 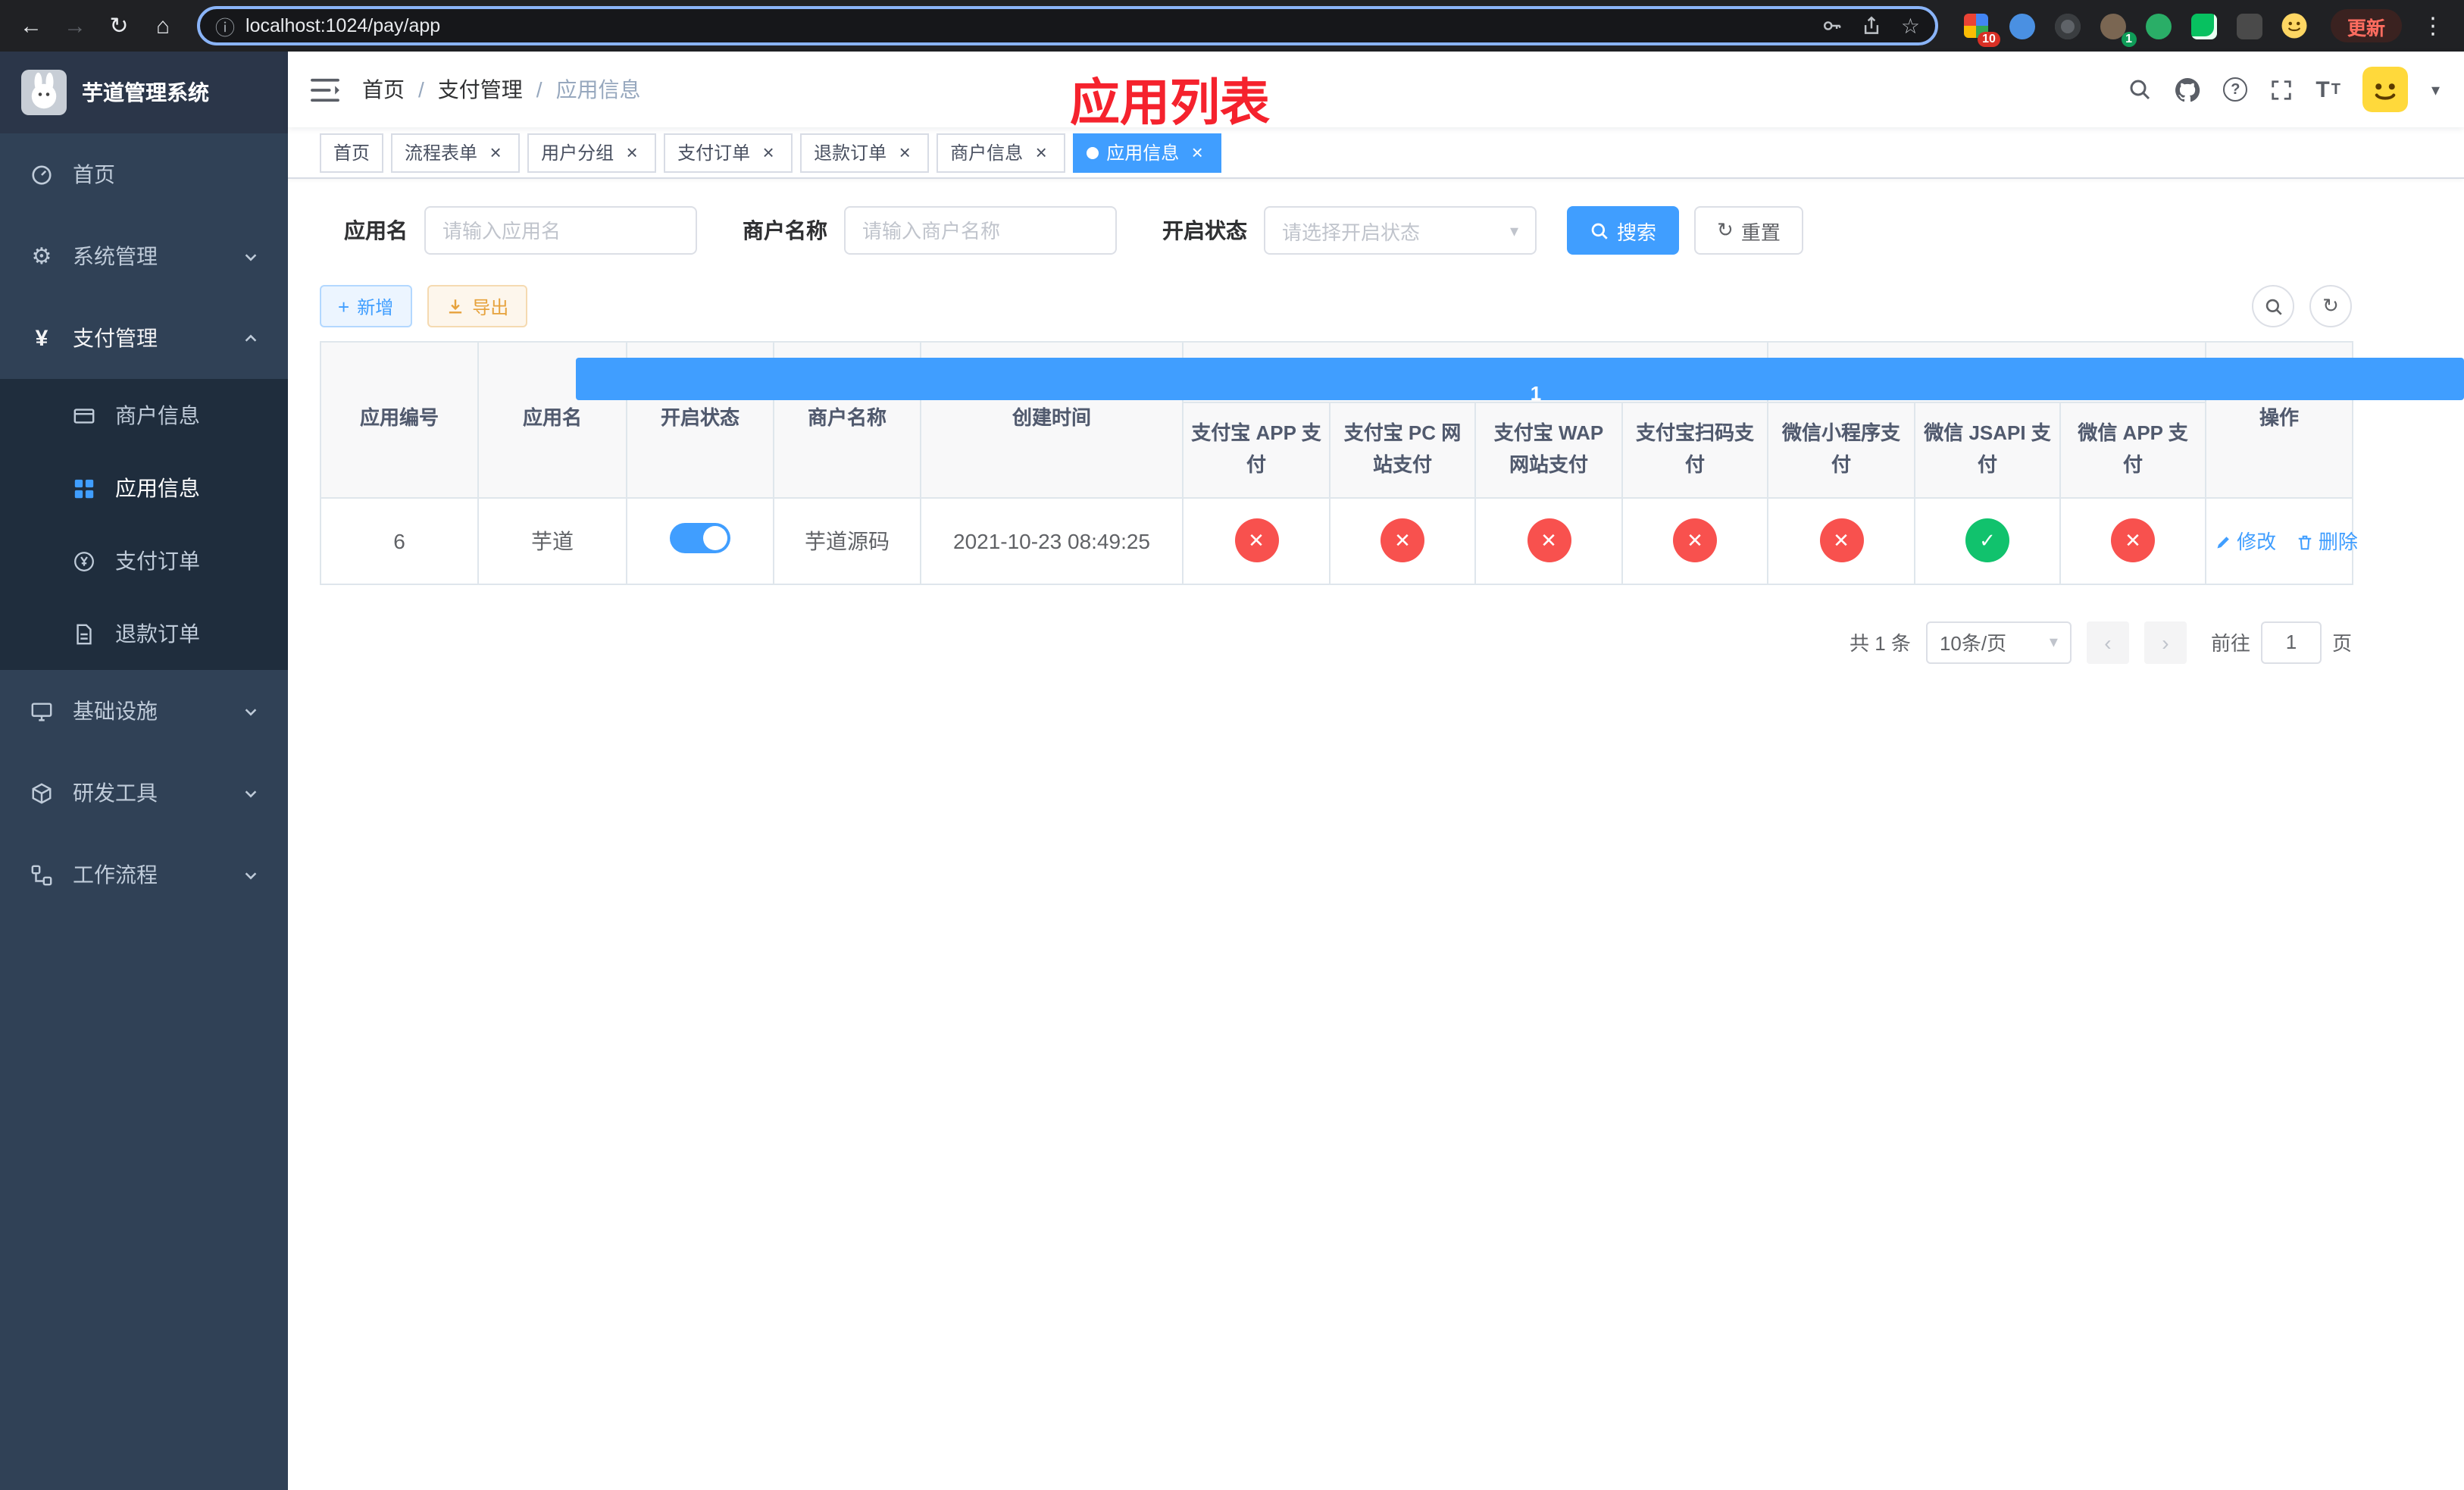 What do you see at coordinates (115, 711) in the screenshot?
I see `sidebar-item-label: 基础设施` at bounding box center [115, 711].